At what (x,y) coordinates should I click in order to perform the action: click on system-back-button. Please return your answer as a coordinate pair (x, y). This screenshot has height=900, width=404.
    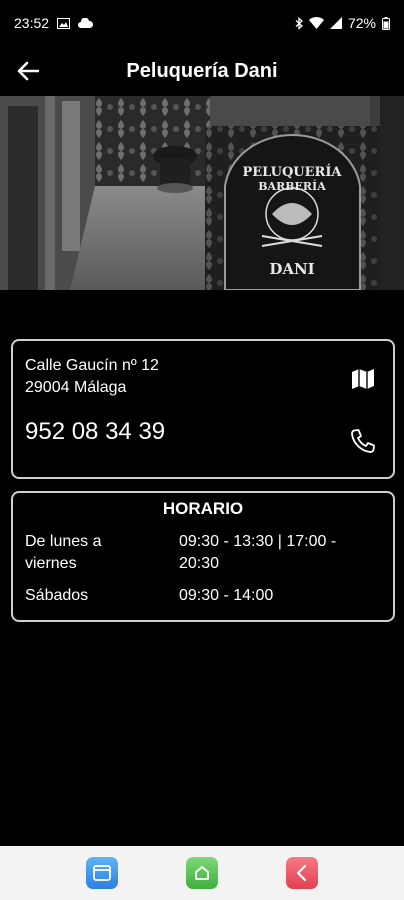
    Looking at the image, I should click on (302, 873).